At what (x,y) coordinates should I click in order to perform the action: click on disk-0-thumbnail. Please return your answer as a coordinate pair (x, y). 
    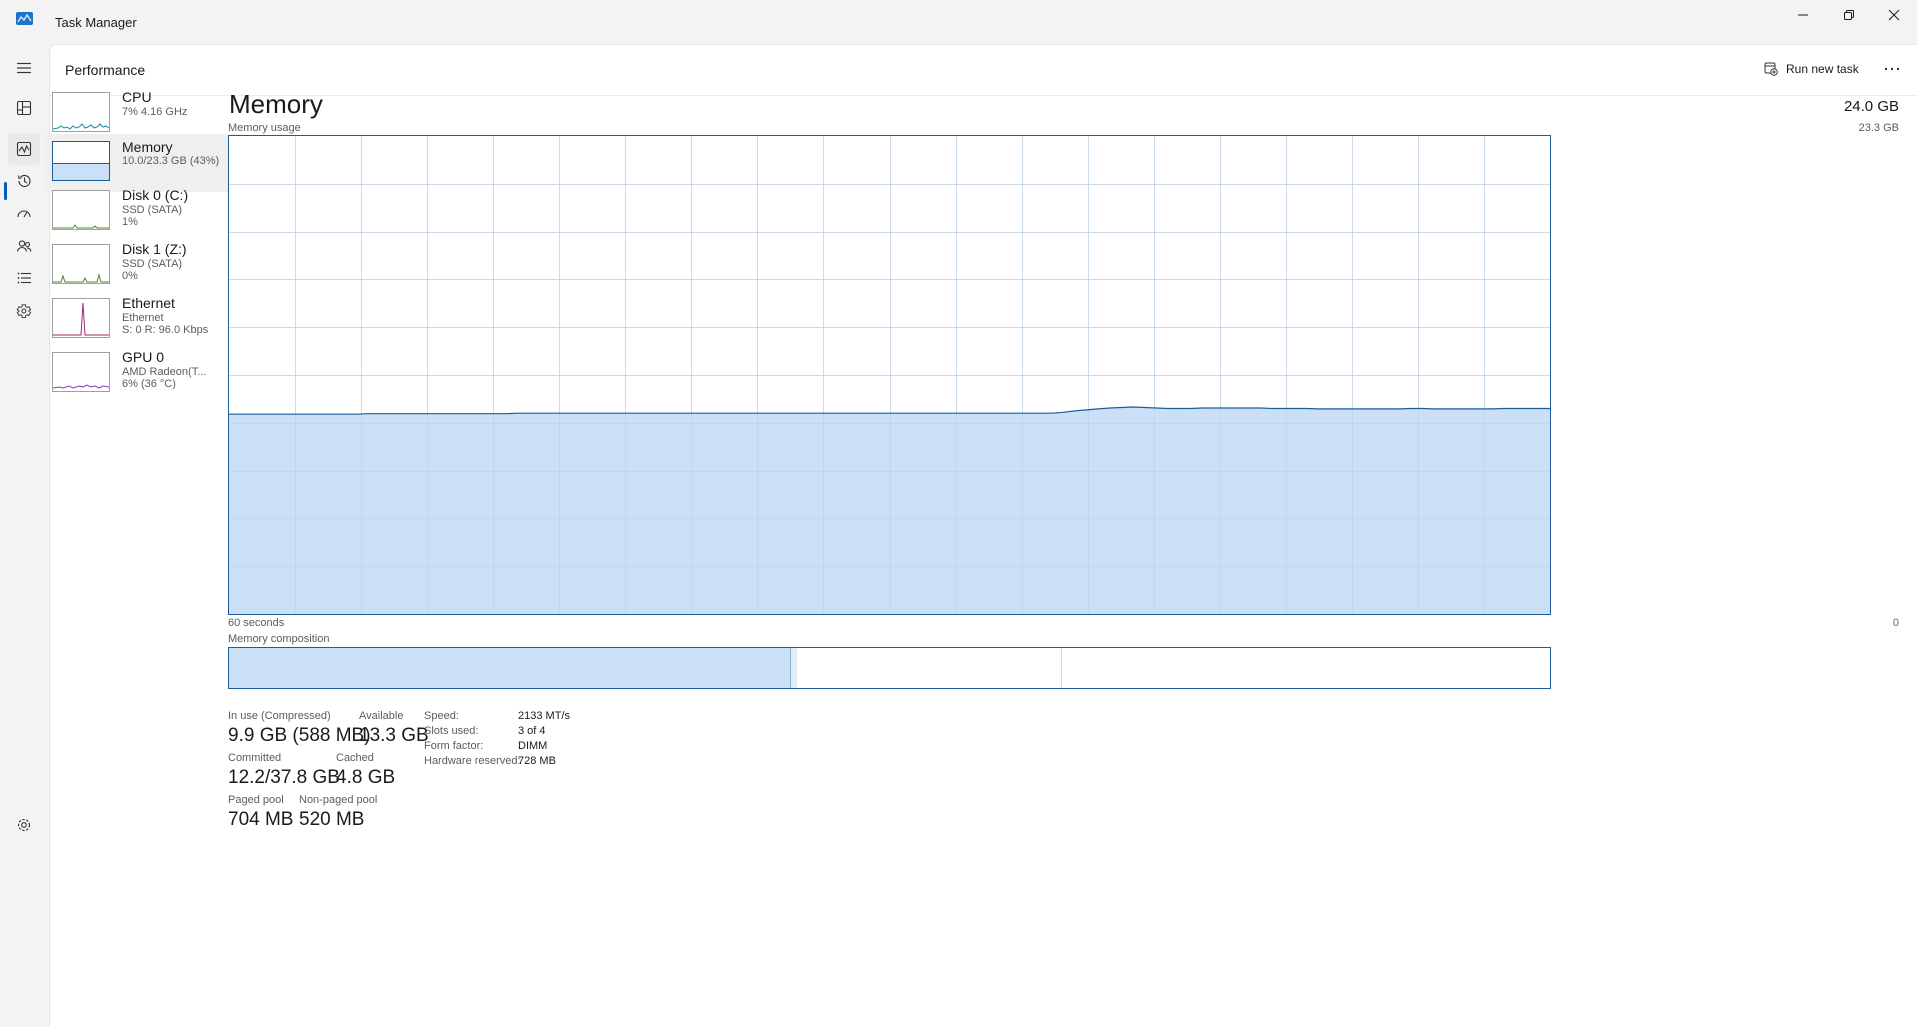
    Looking at the image, I should click on (81, 210).